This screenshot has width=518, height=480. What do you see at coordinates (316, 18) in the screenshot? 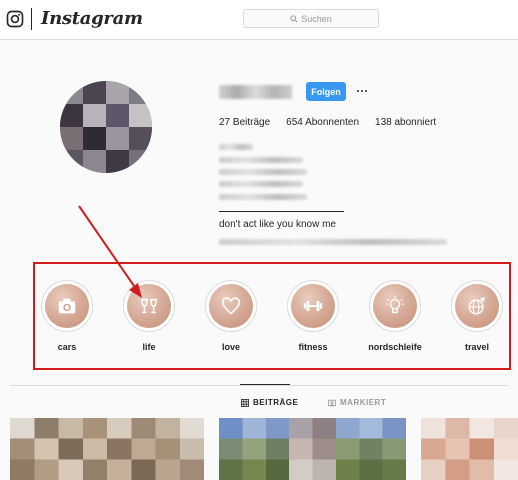
I see `search-placeholder: Suchen` at bounding box center [316, 18].